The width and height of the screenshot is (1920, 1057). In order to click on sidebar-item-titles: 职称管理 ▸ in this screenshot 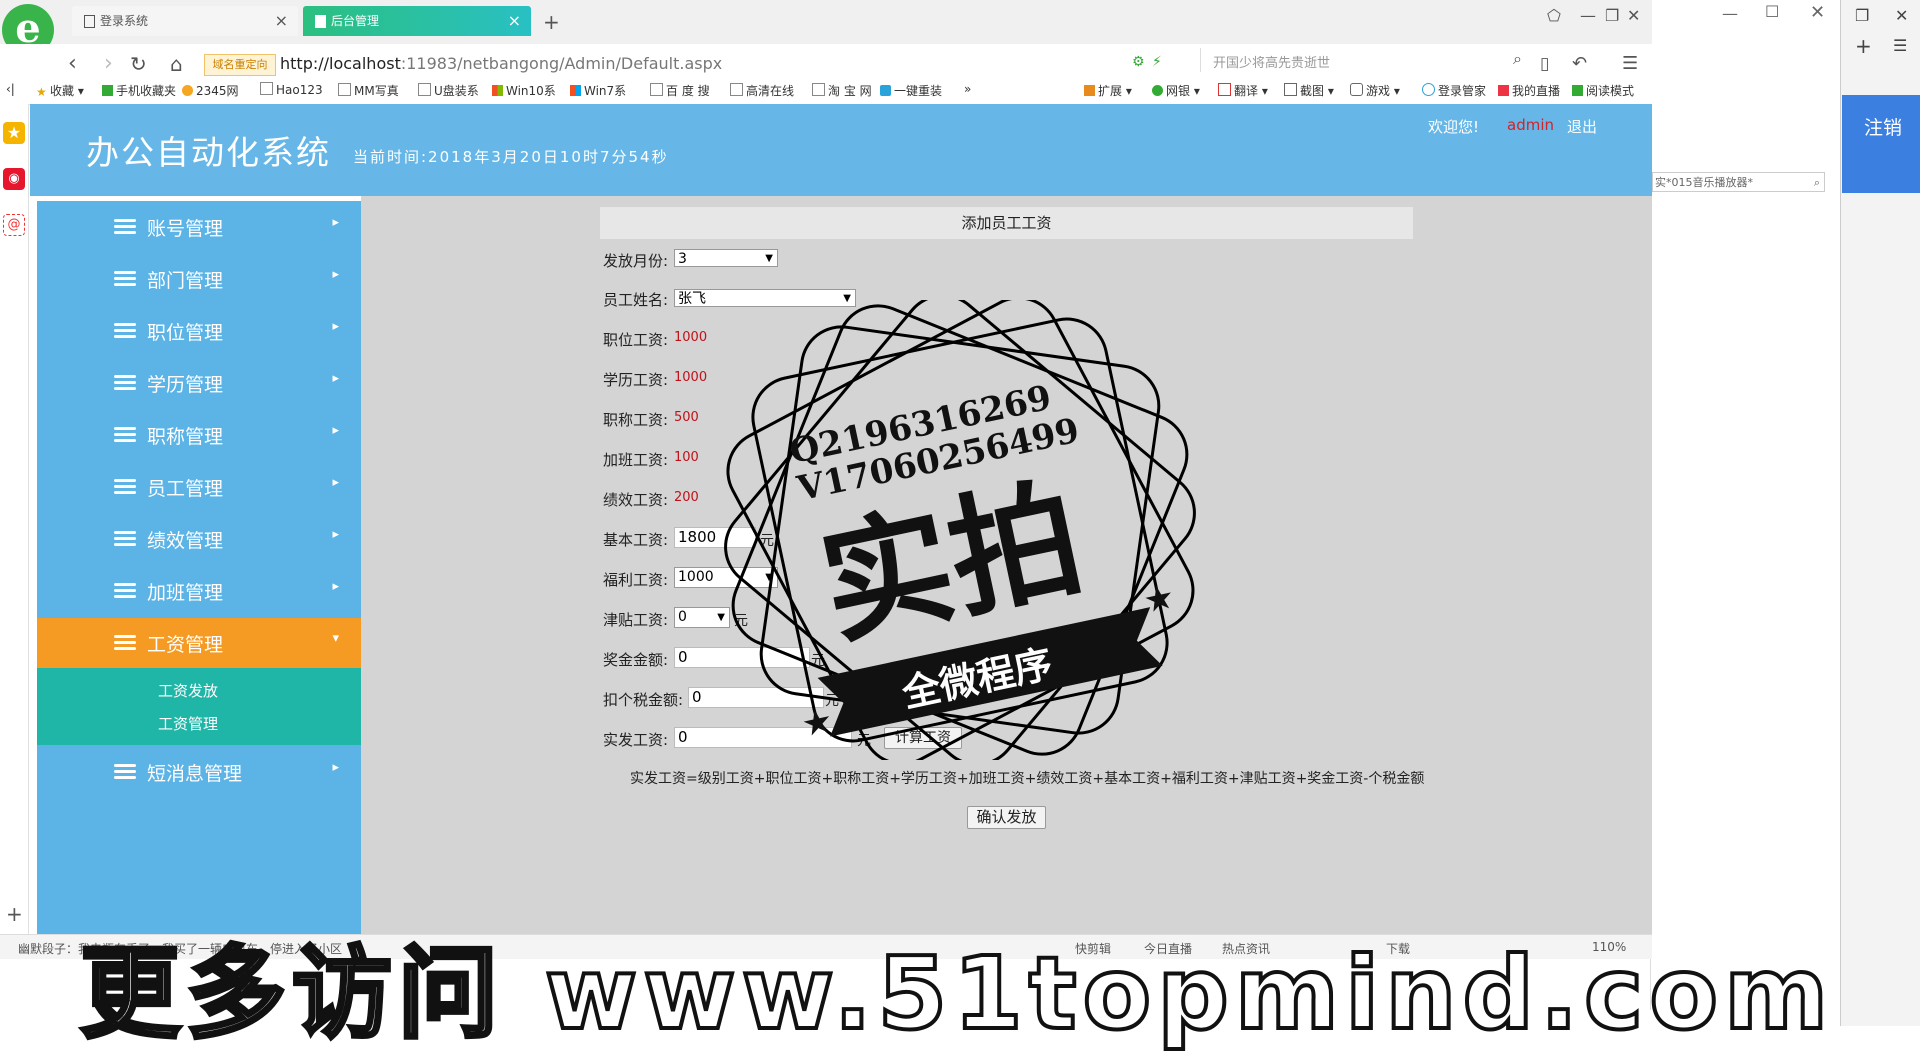, I will do `click(199, 435)`.